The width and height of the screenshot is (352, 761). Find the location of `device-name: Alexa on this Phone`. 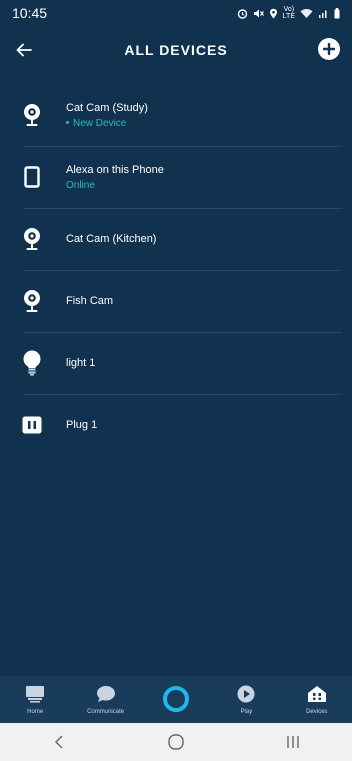

device-name: Alexa on this Phone is located at coordinates (115, 169).